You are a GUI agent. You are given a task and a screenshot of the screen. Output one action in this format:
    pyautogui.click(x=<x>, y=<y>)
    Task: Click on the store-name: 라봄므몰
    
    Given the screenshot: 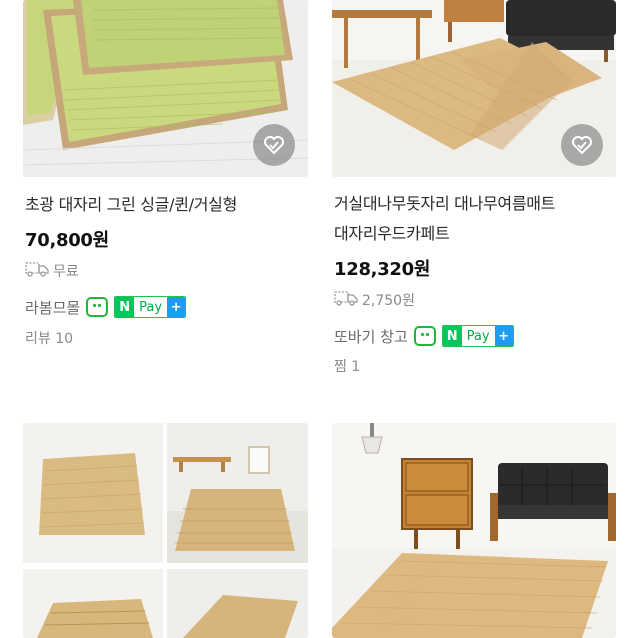 What is the action you would take?
    pyautogui.click(x=52, y=307)
    